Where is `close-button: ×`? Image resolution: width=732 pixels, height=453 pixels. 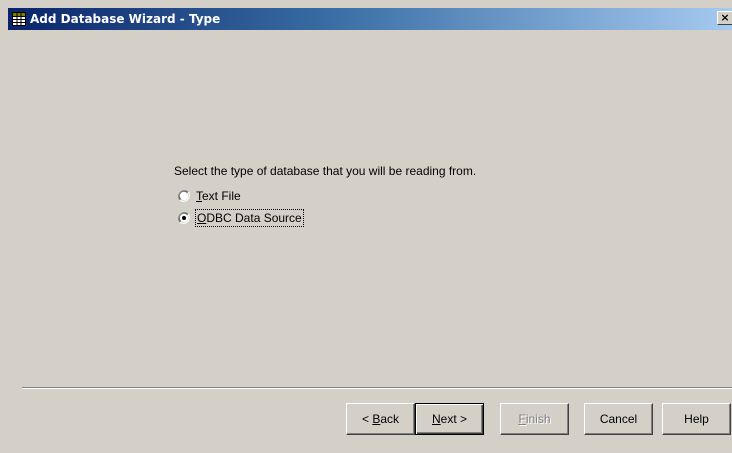 close-button: × is located at coordinates (724, 18).